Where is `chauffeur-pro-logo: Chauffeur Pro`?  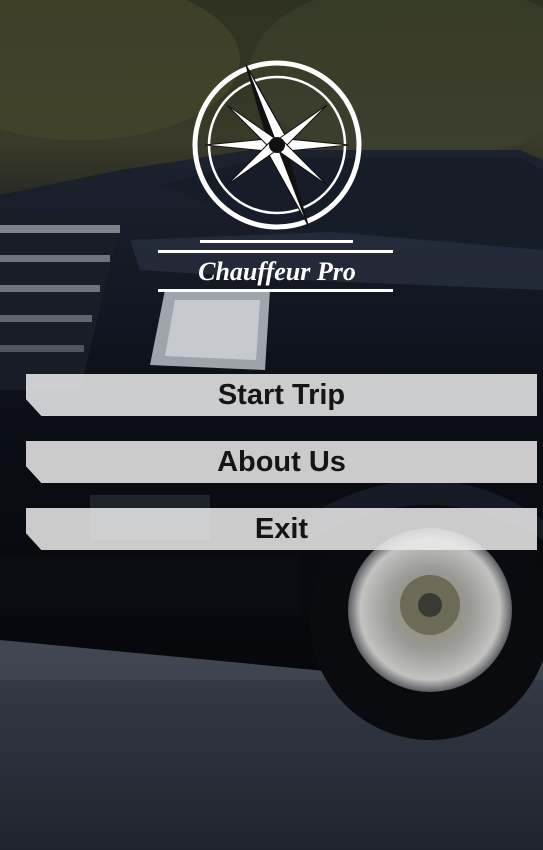 chauffeur-pro-logo: Chauffeur Pro is located at coordinates (275, 176).